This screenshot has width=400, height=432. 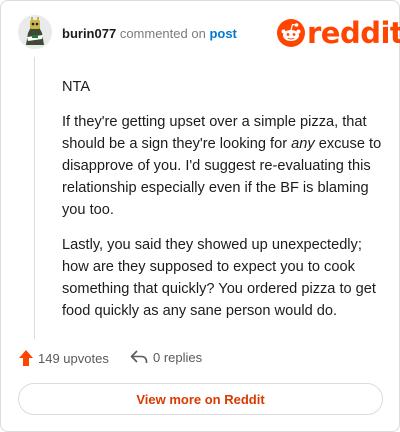 I want to click on upvote-control: 149 upvotes, so click(x=63, y=358).